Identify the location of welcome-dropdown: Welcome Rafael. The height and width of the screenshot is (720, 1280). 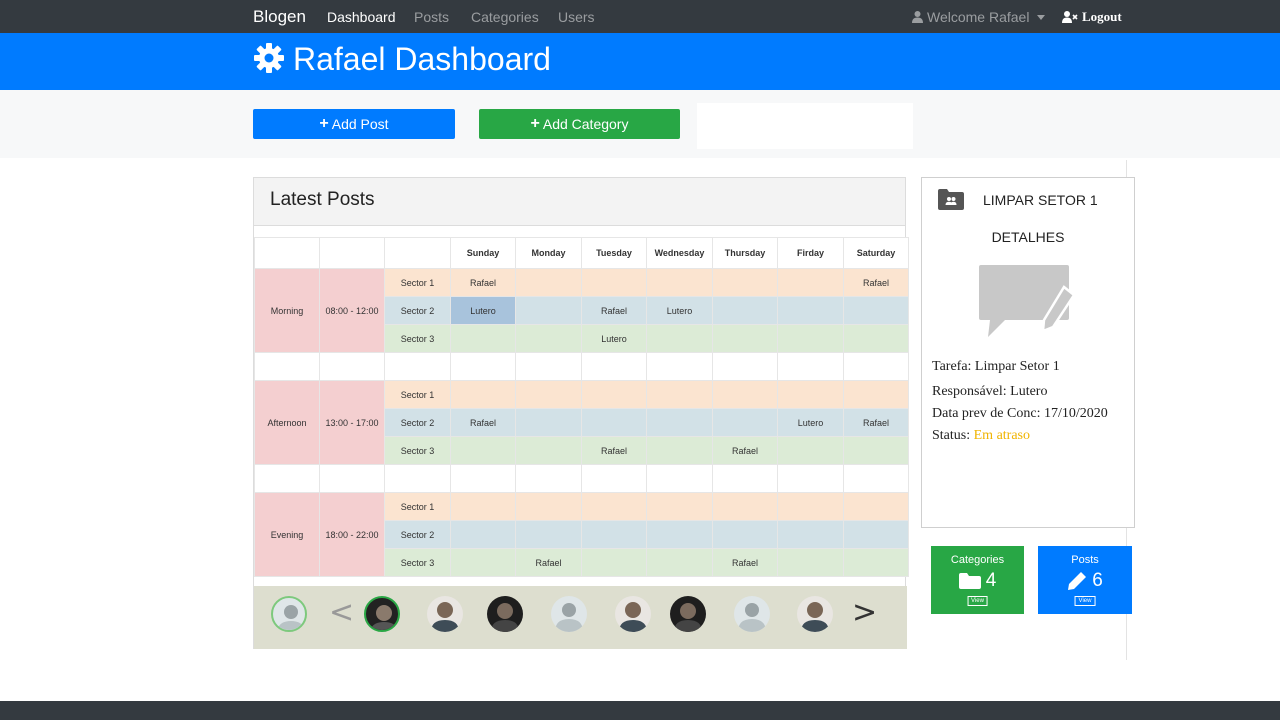
(979, 17).